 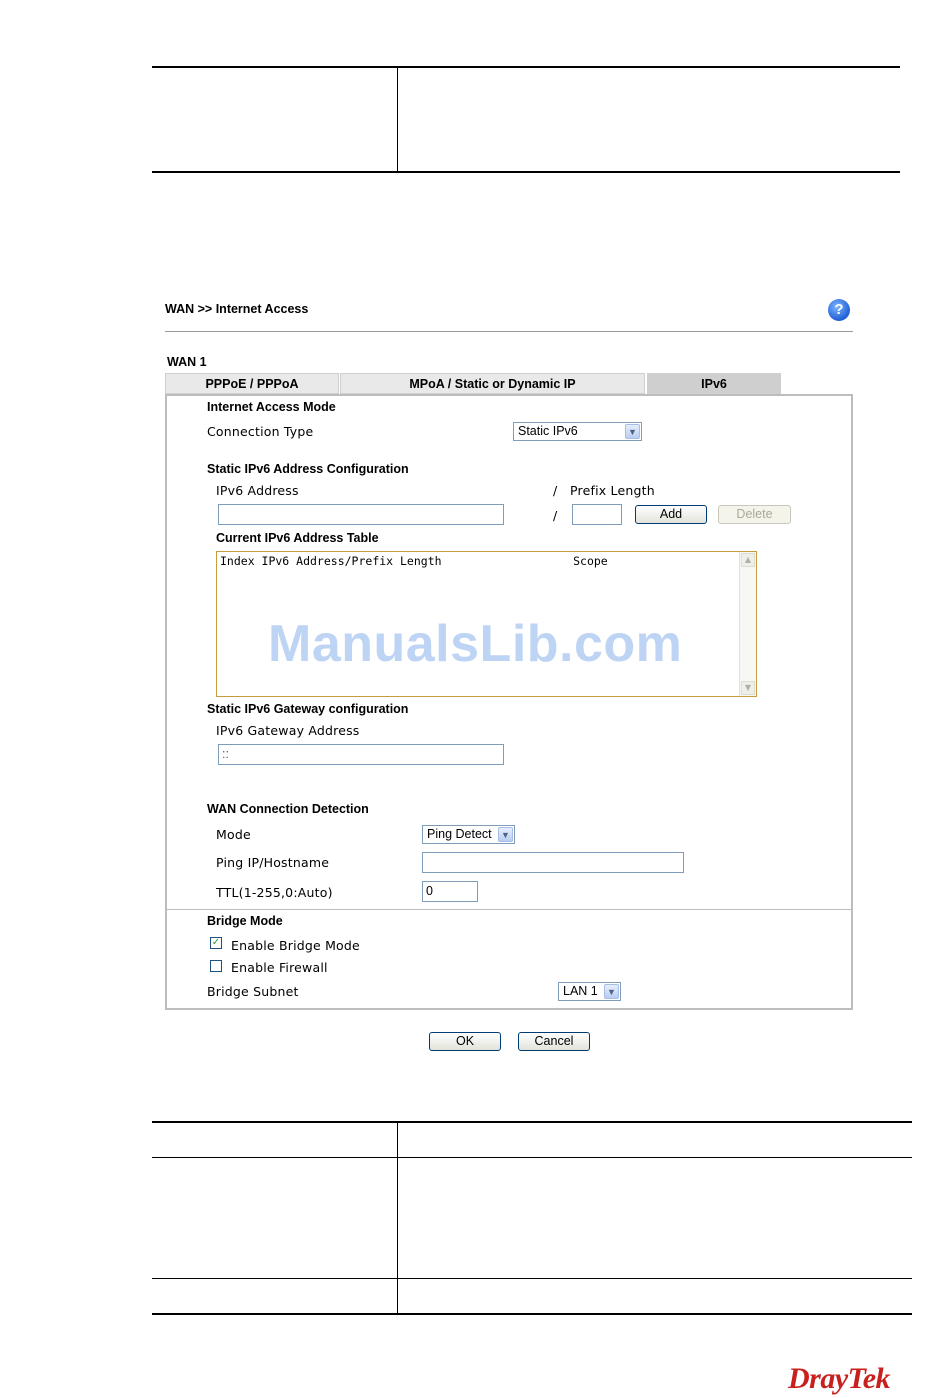 What do you see at coordinates (555, 490) in the screenshot?
I see `slash-label: /` at bounding box center [555, 490].